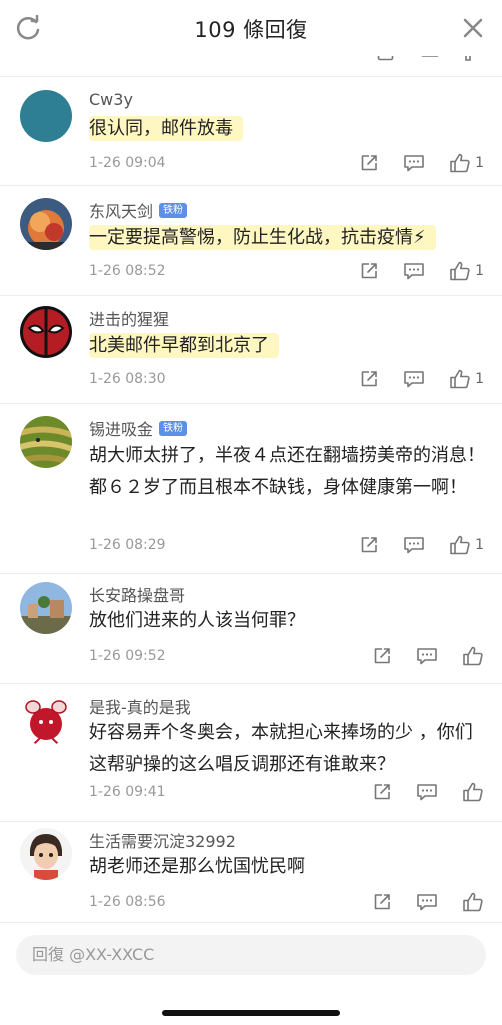 The image size is (502, 1025). I want to click on username: 是我-真的是我, so click(140, 706).